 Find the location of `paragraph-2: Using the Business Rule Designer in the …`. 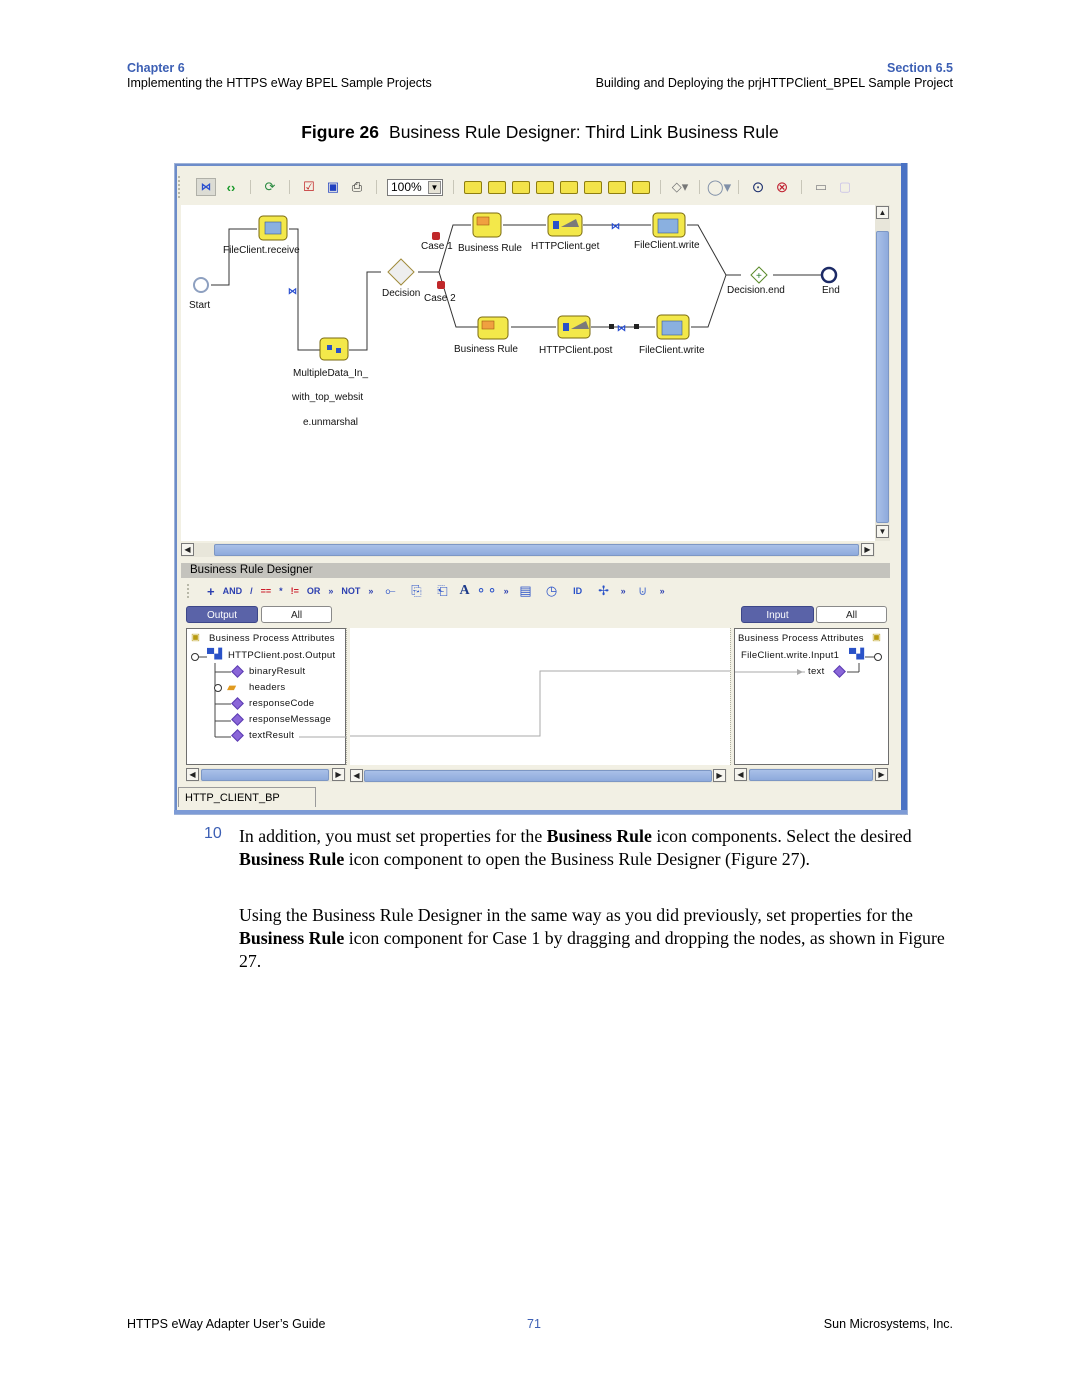

paragraph-2: Using the Business Rule Designer in the … is located at coordinates (599, 938).